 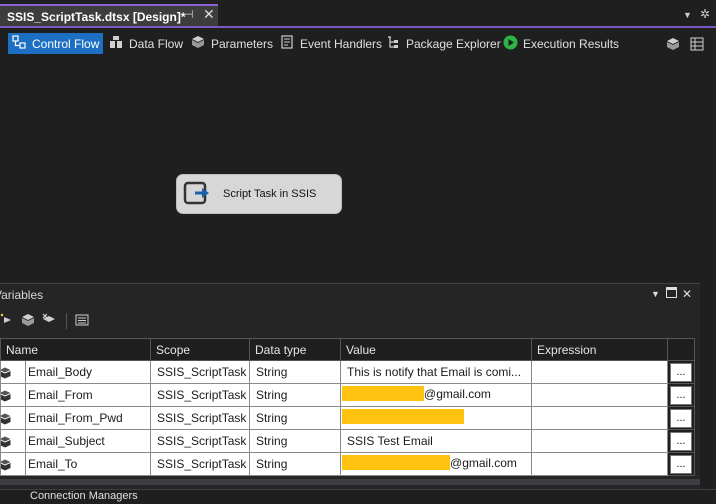 What do you see at coordinates (295, 349) in the screenshot?
I see `column-header-data-type: Data type` at bounding box center [295, 349].